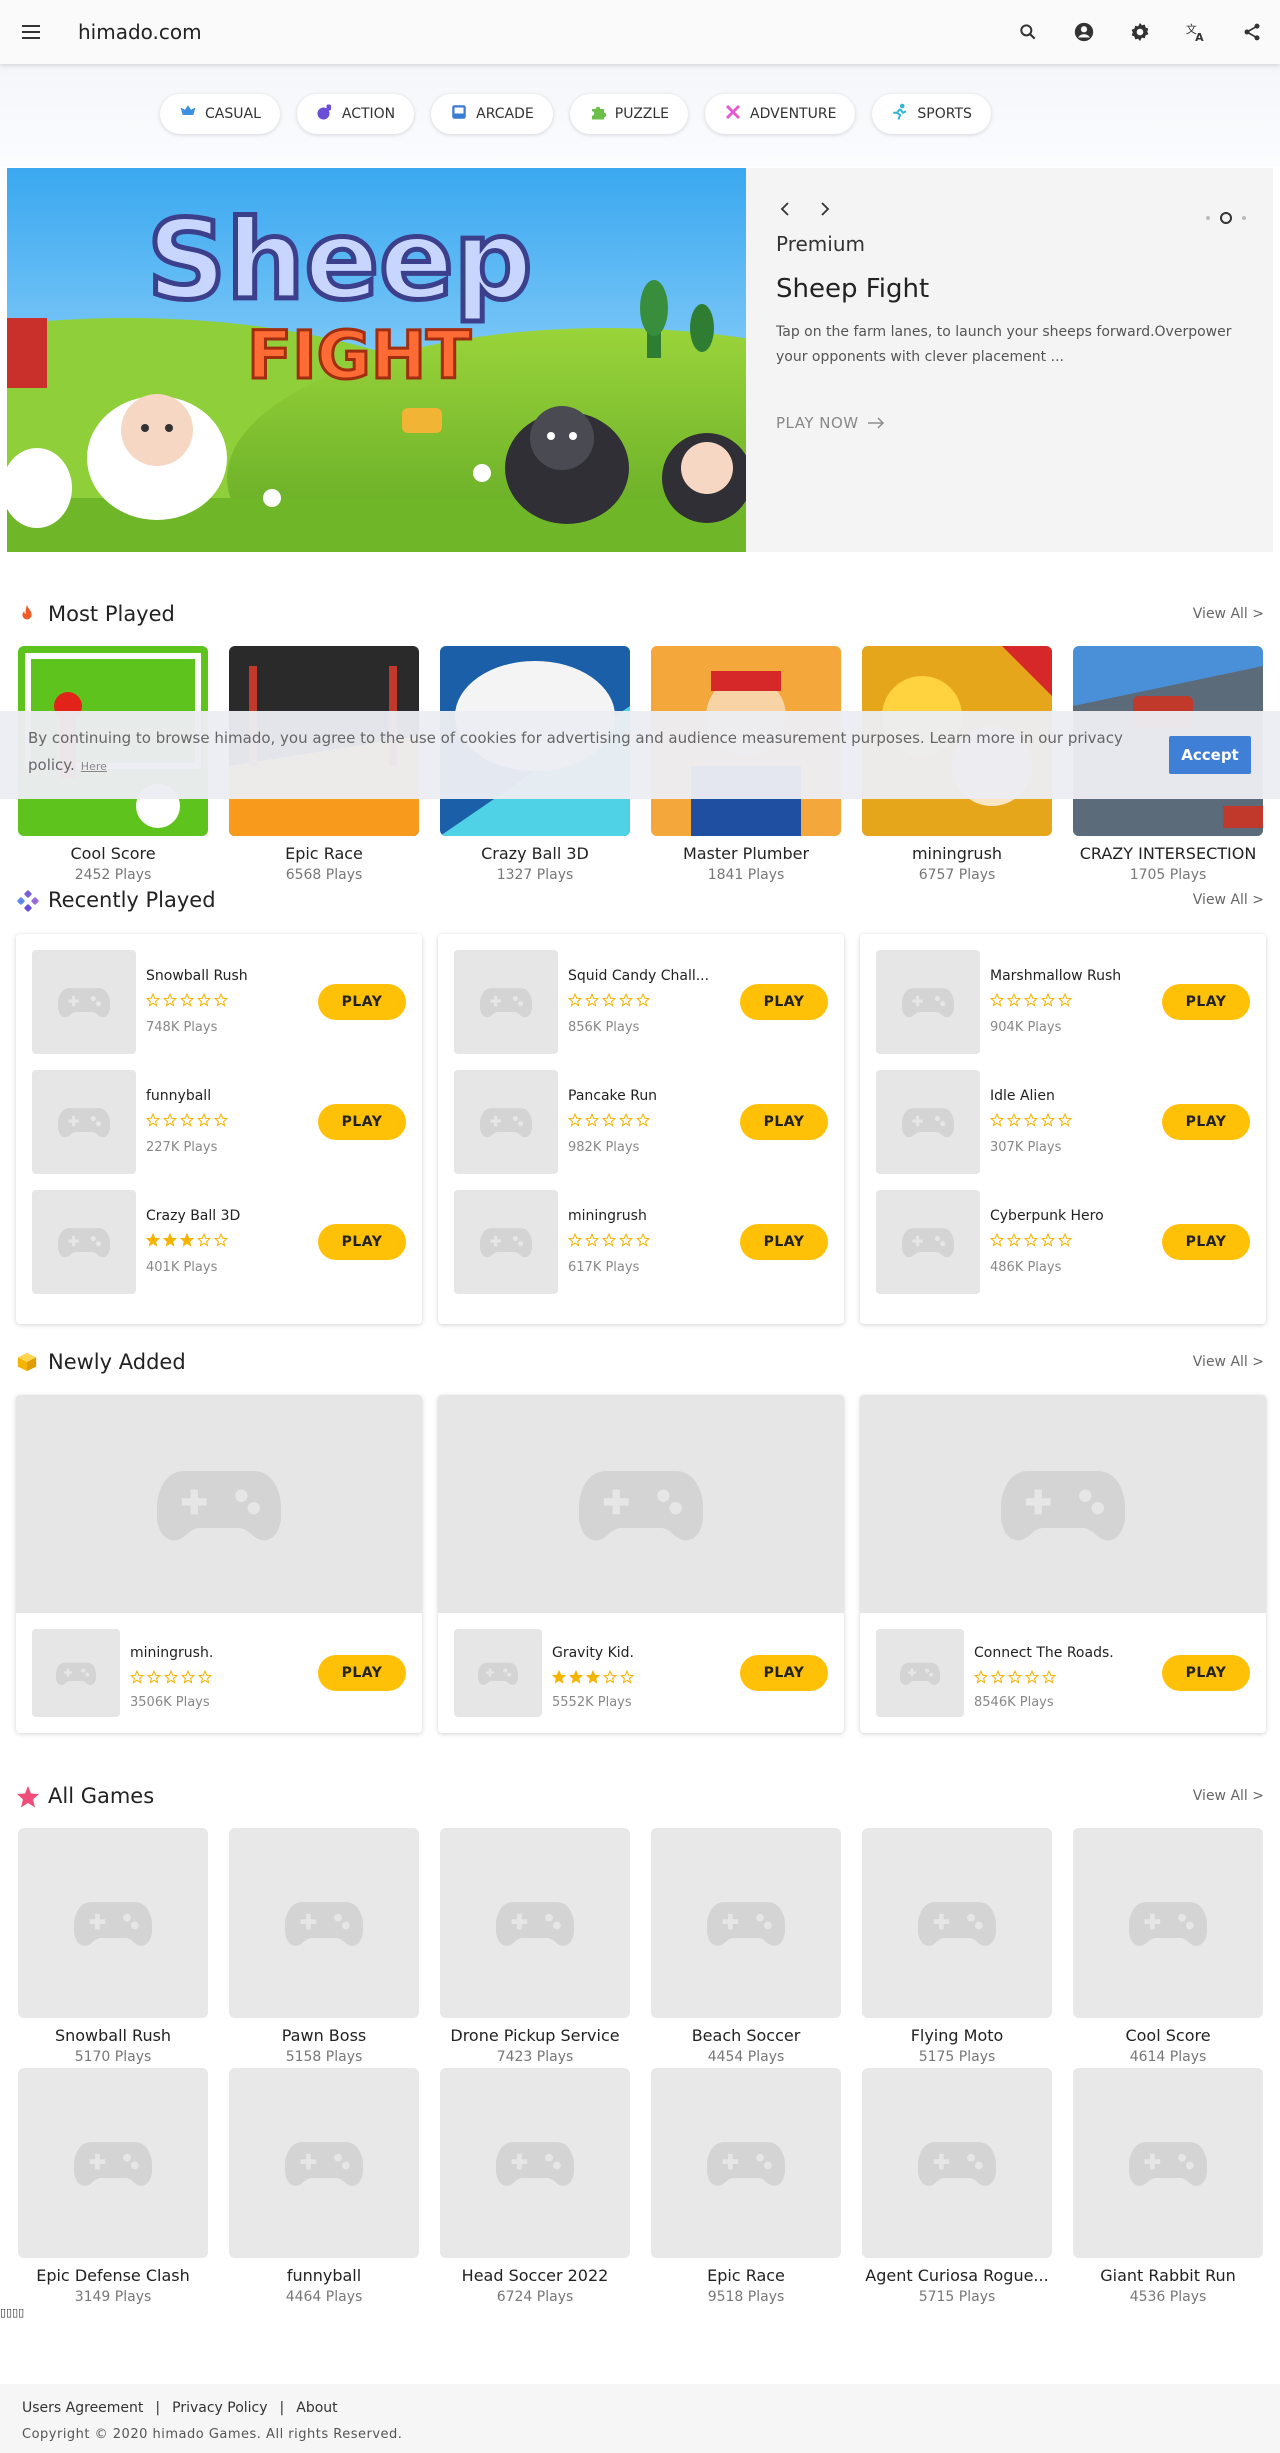  I want to click on all-games-item: Giant Rabbit Run 4536 Plays, so click(1168, 2186).